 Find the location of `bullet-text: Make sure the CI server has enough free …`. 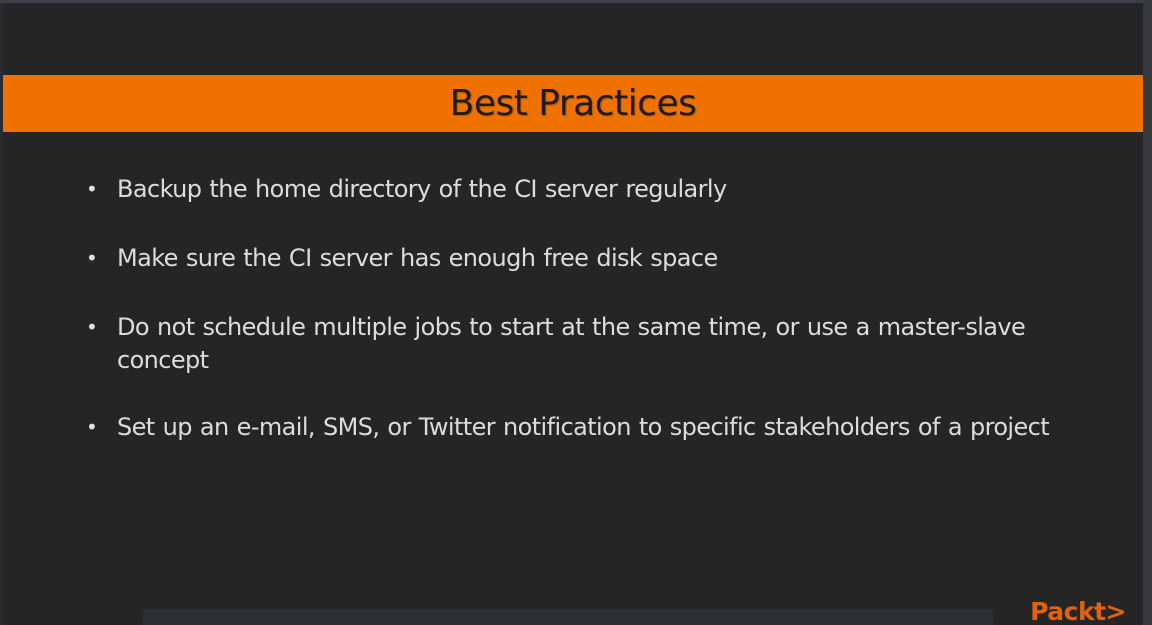

bullet-text: Make sure the CI server has enough free … is located at coordinates (417, 258).